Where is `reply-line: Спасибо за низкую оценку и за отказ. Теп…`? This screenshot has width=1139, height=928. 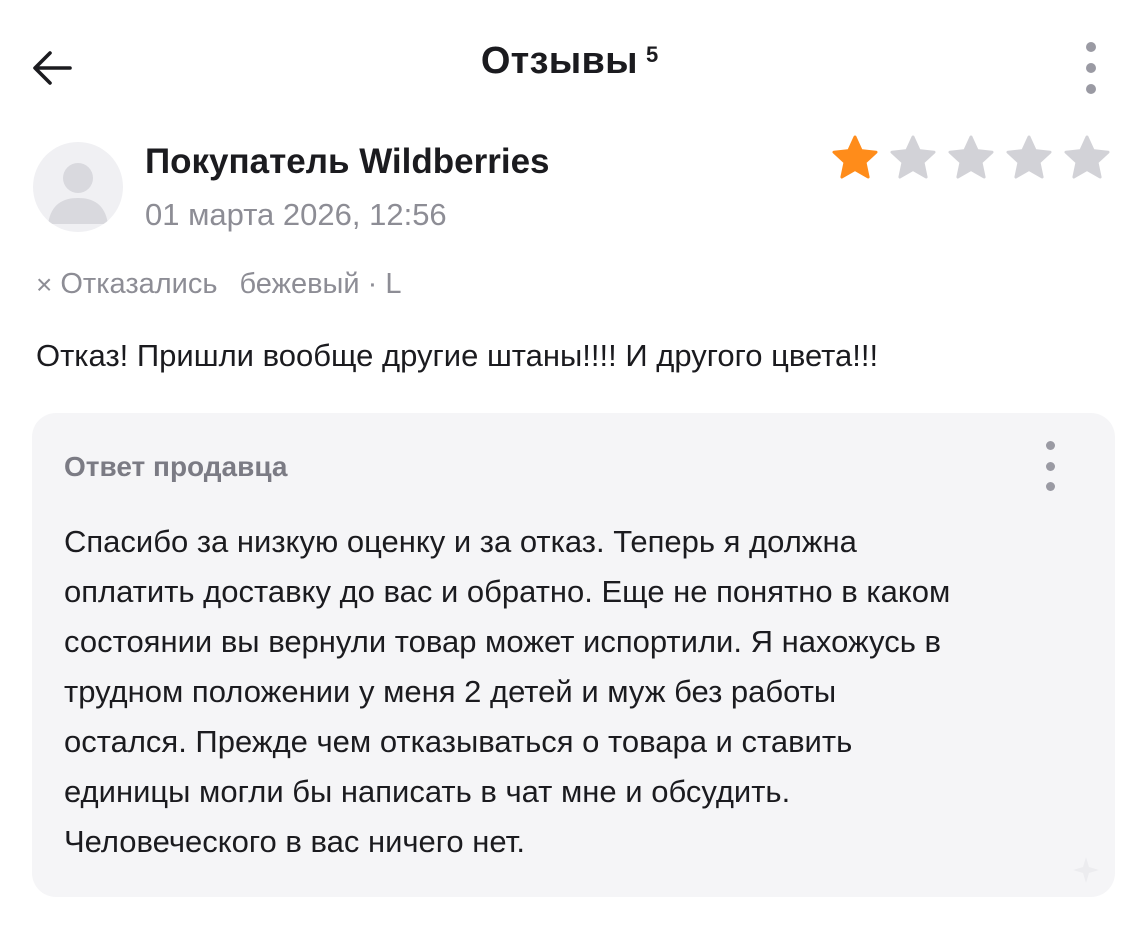
reply-line: Спасибо за низкую оценку и за отказ. Теп… is located at coordinates (460, 541).